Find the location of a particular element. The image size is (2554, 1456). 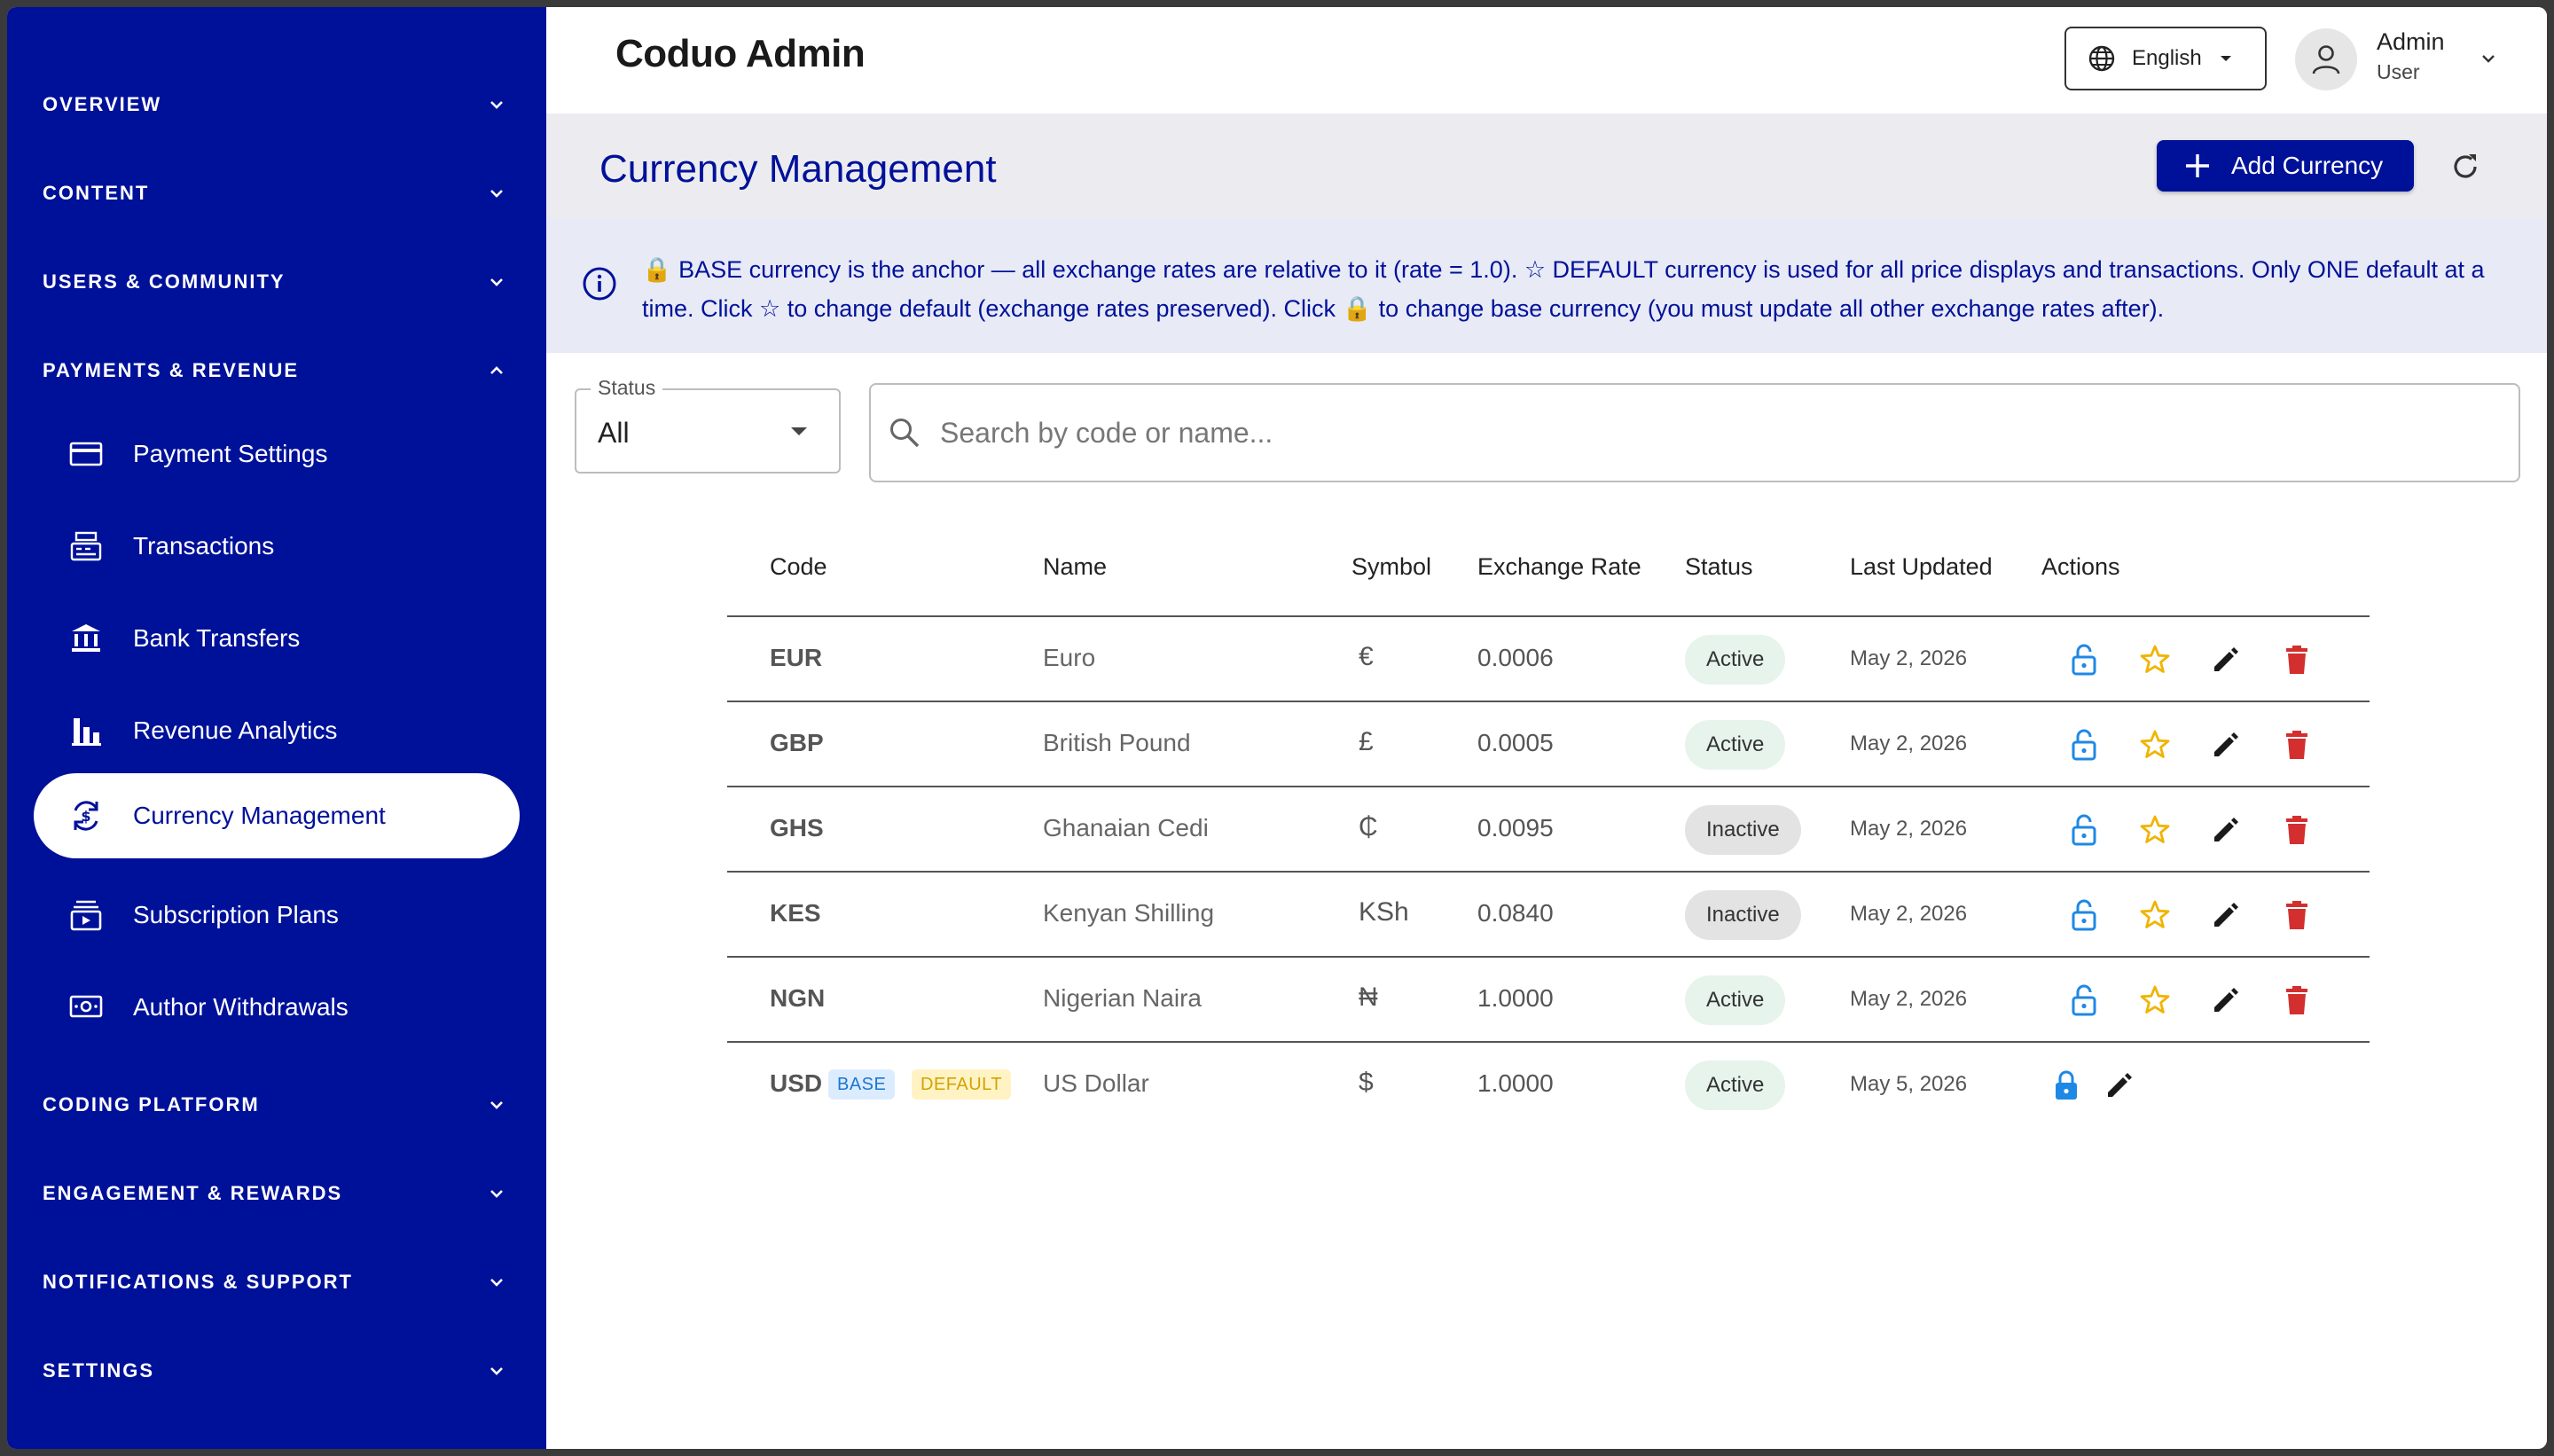

section-label: CONTENT is located at coordinates (96, 193).